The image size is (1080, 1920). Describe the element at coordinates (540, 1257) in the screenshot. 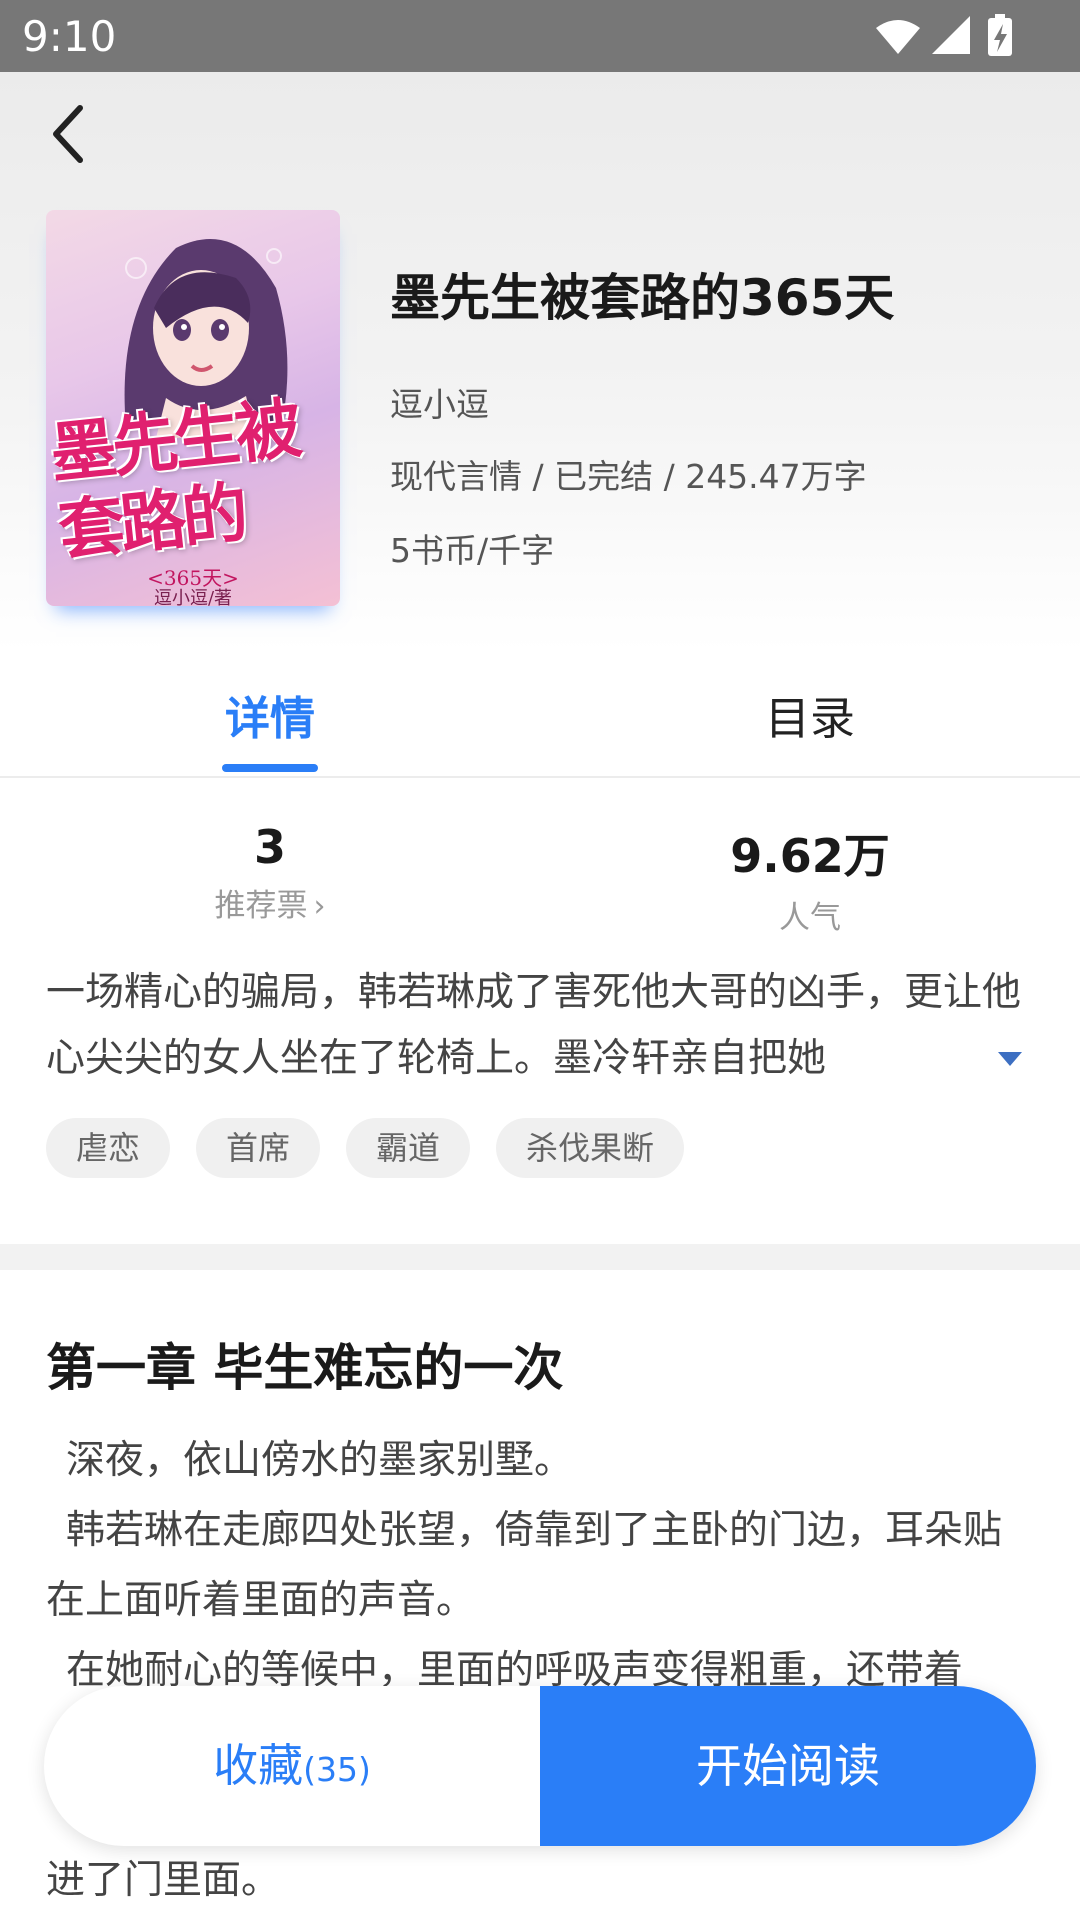

I see `section-divider` at that location.